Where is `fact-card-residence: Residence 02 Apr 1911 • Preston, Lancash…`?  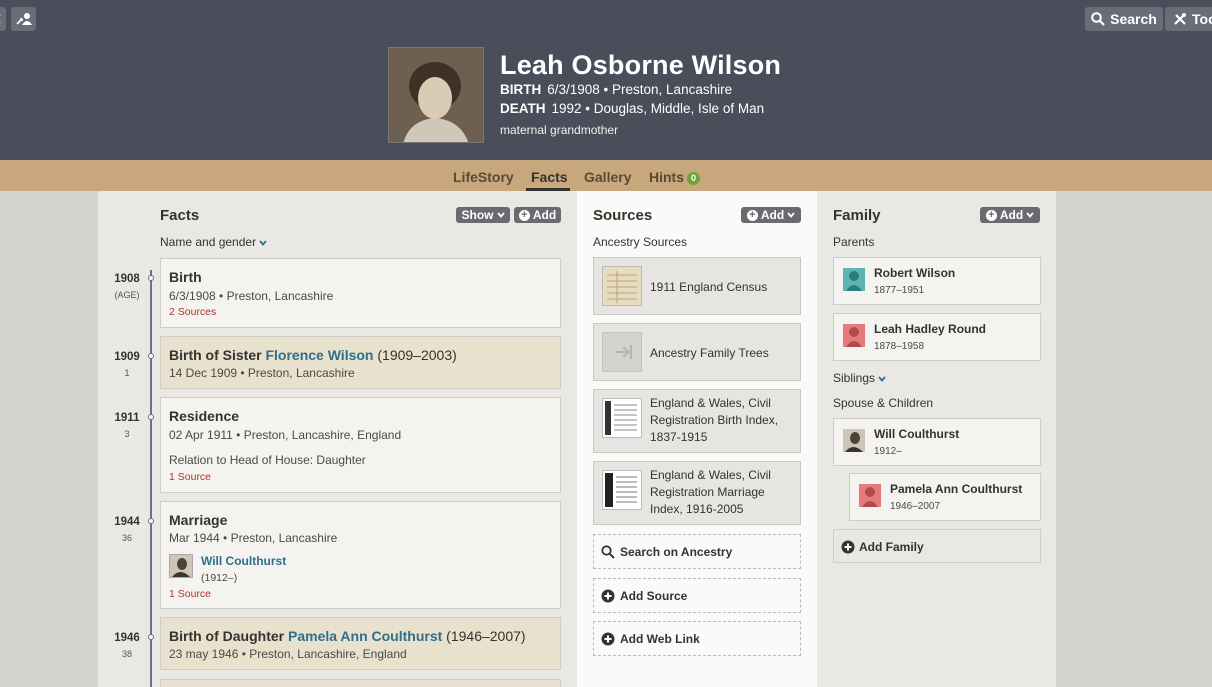
fact-card-residence: Residence 02 Apr 1911 • Preston, Lancash… is located at coordinates (360, 445).